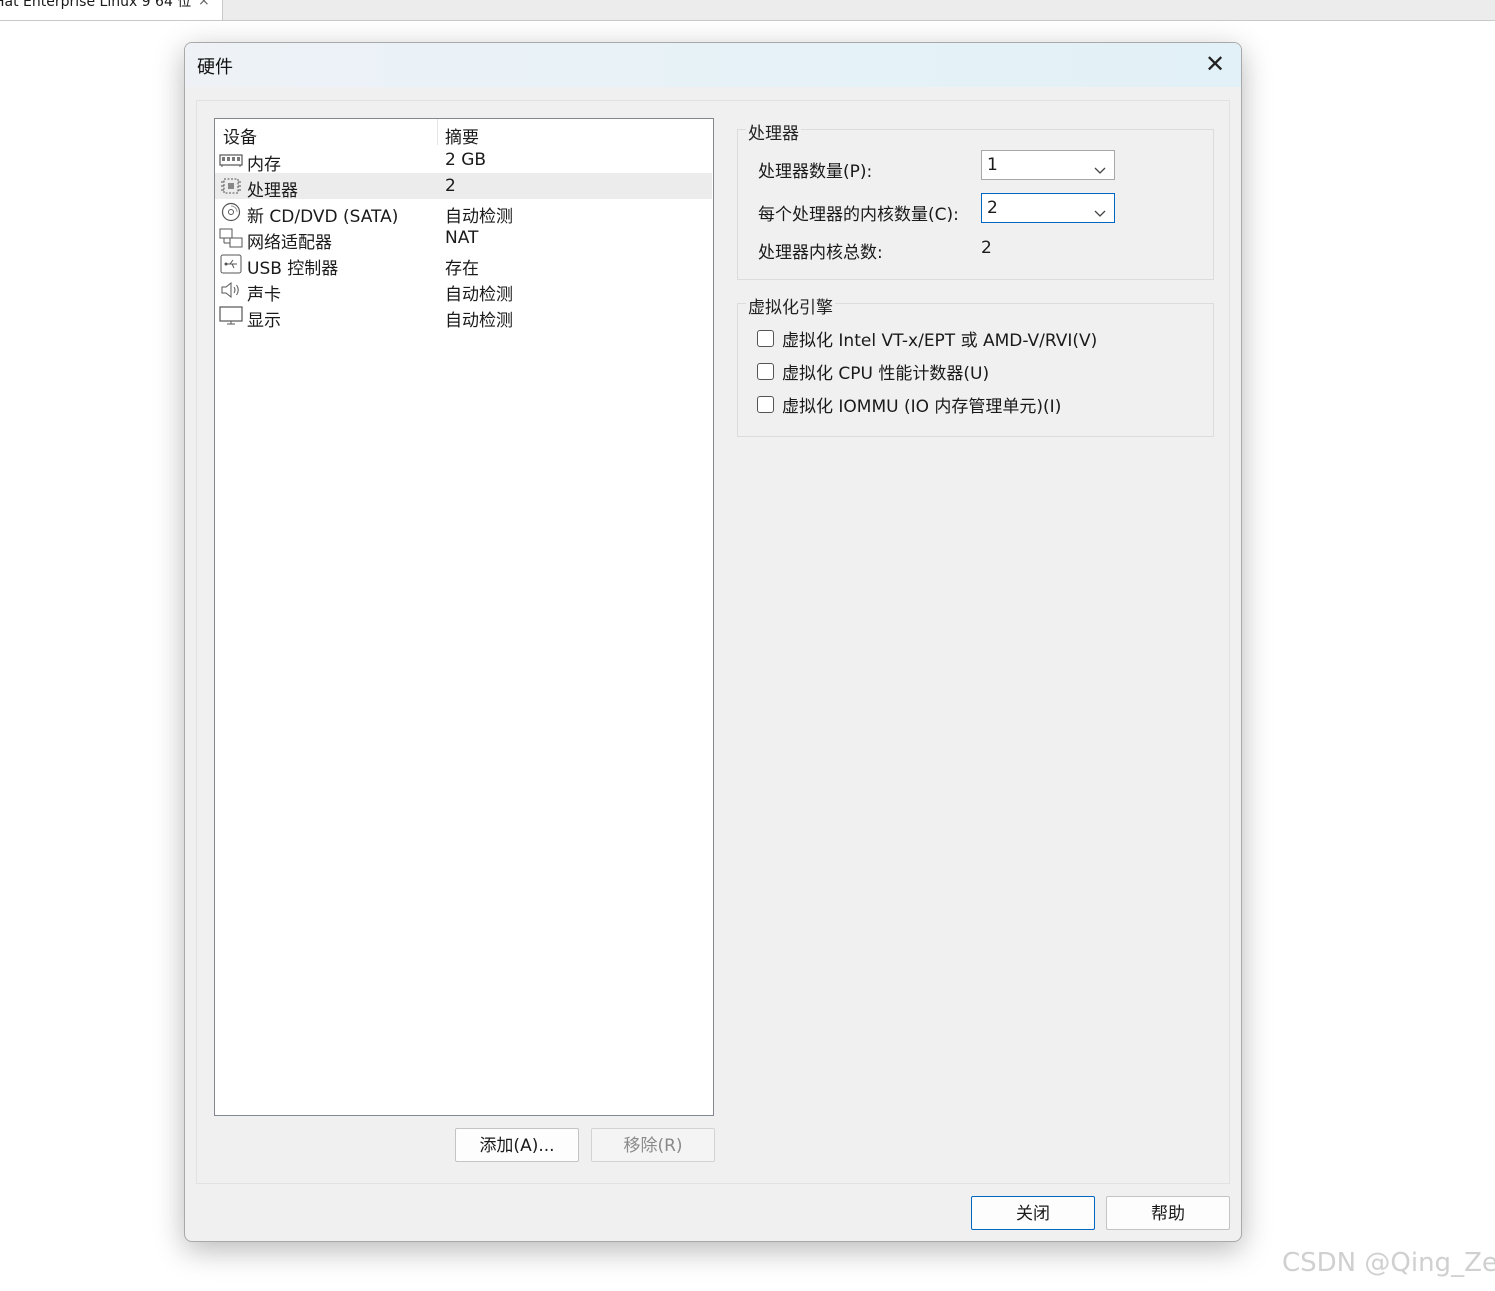 This screenshot has height=1291, width=1495. Describe the element at coordinates (272, 191) in the screenshot. I see `device-name: 处理器` at that location.